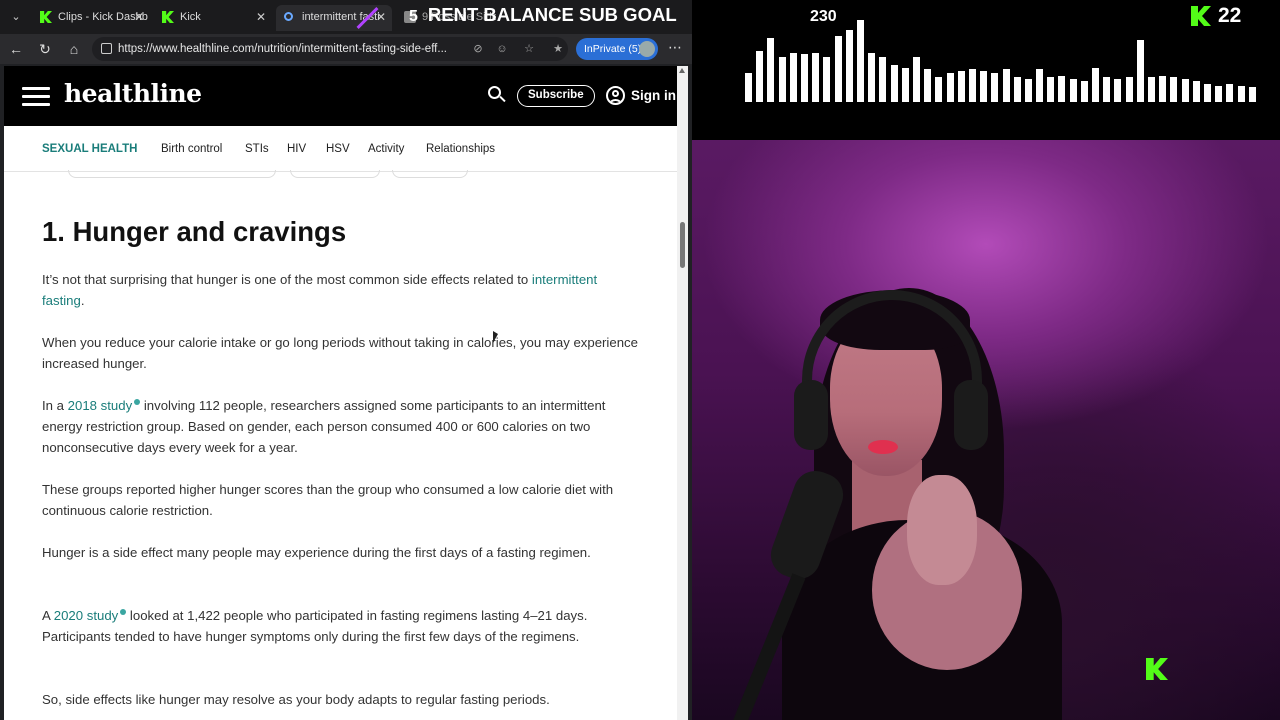 The width and height of the screenshot is (1280, 720). I want to click on menu-icon, so click(36, 96).